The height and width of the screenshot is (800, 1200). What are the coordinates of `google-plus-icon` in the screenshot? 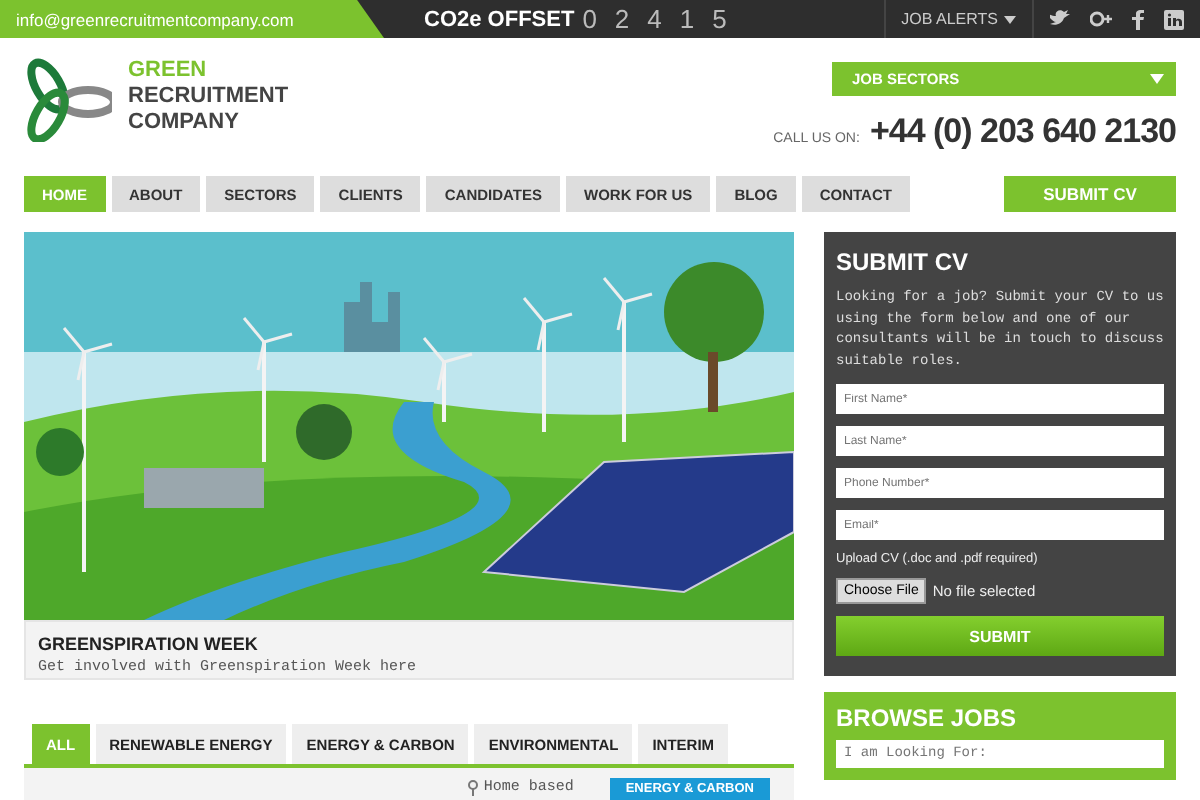 It's located at (1101, 18).